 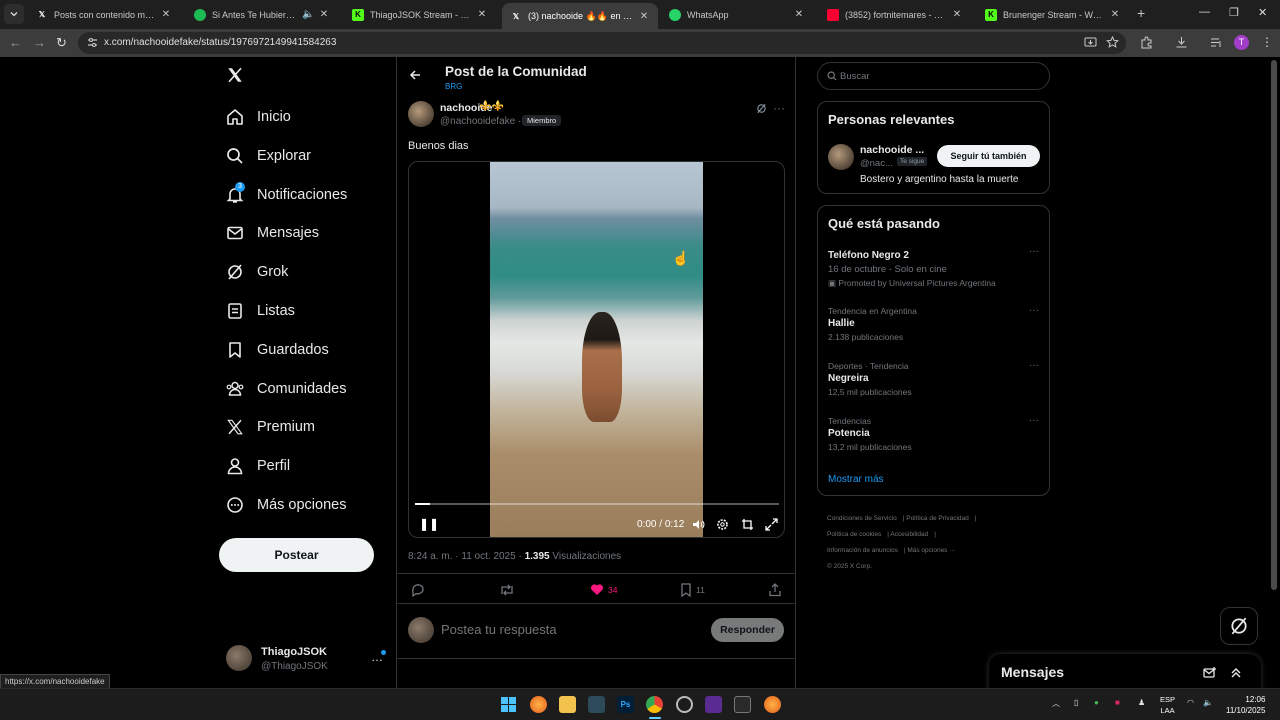 What do you see at coordinates (257, 272) in the screenshot?
I see `nav-item-grok: Grok` at bounding box center [257, 272].